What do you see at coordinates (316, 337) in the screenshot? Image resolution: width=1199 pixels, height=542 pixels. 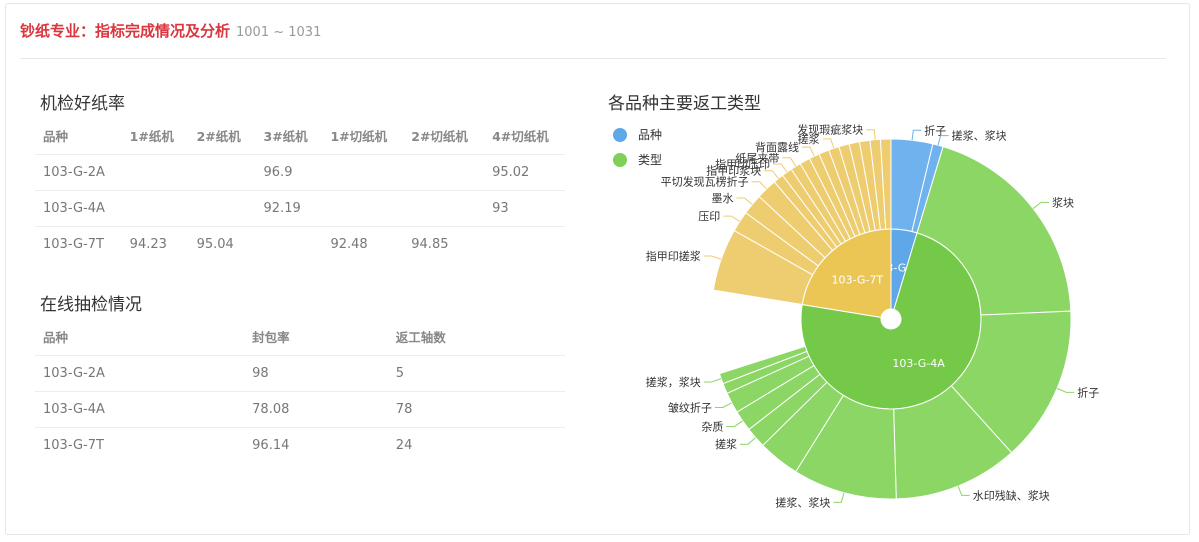 I see `column-header: 封包率` at bounding box center [316, 337].